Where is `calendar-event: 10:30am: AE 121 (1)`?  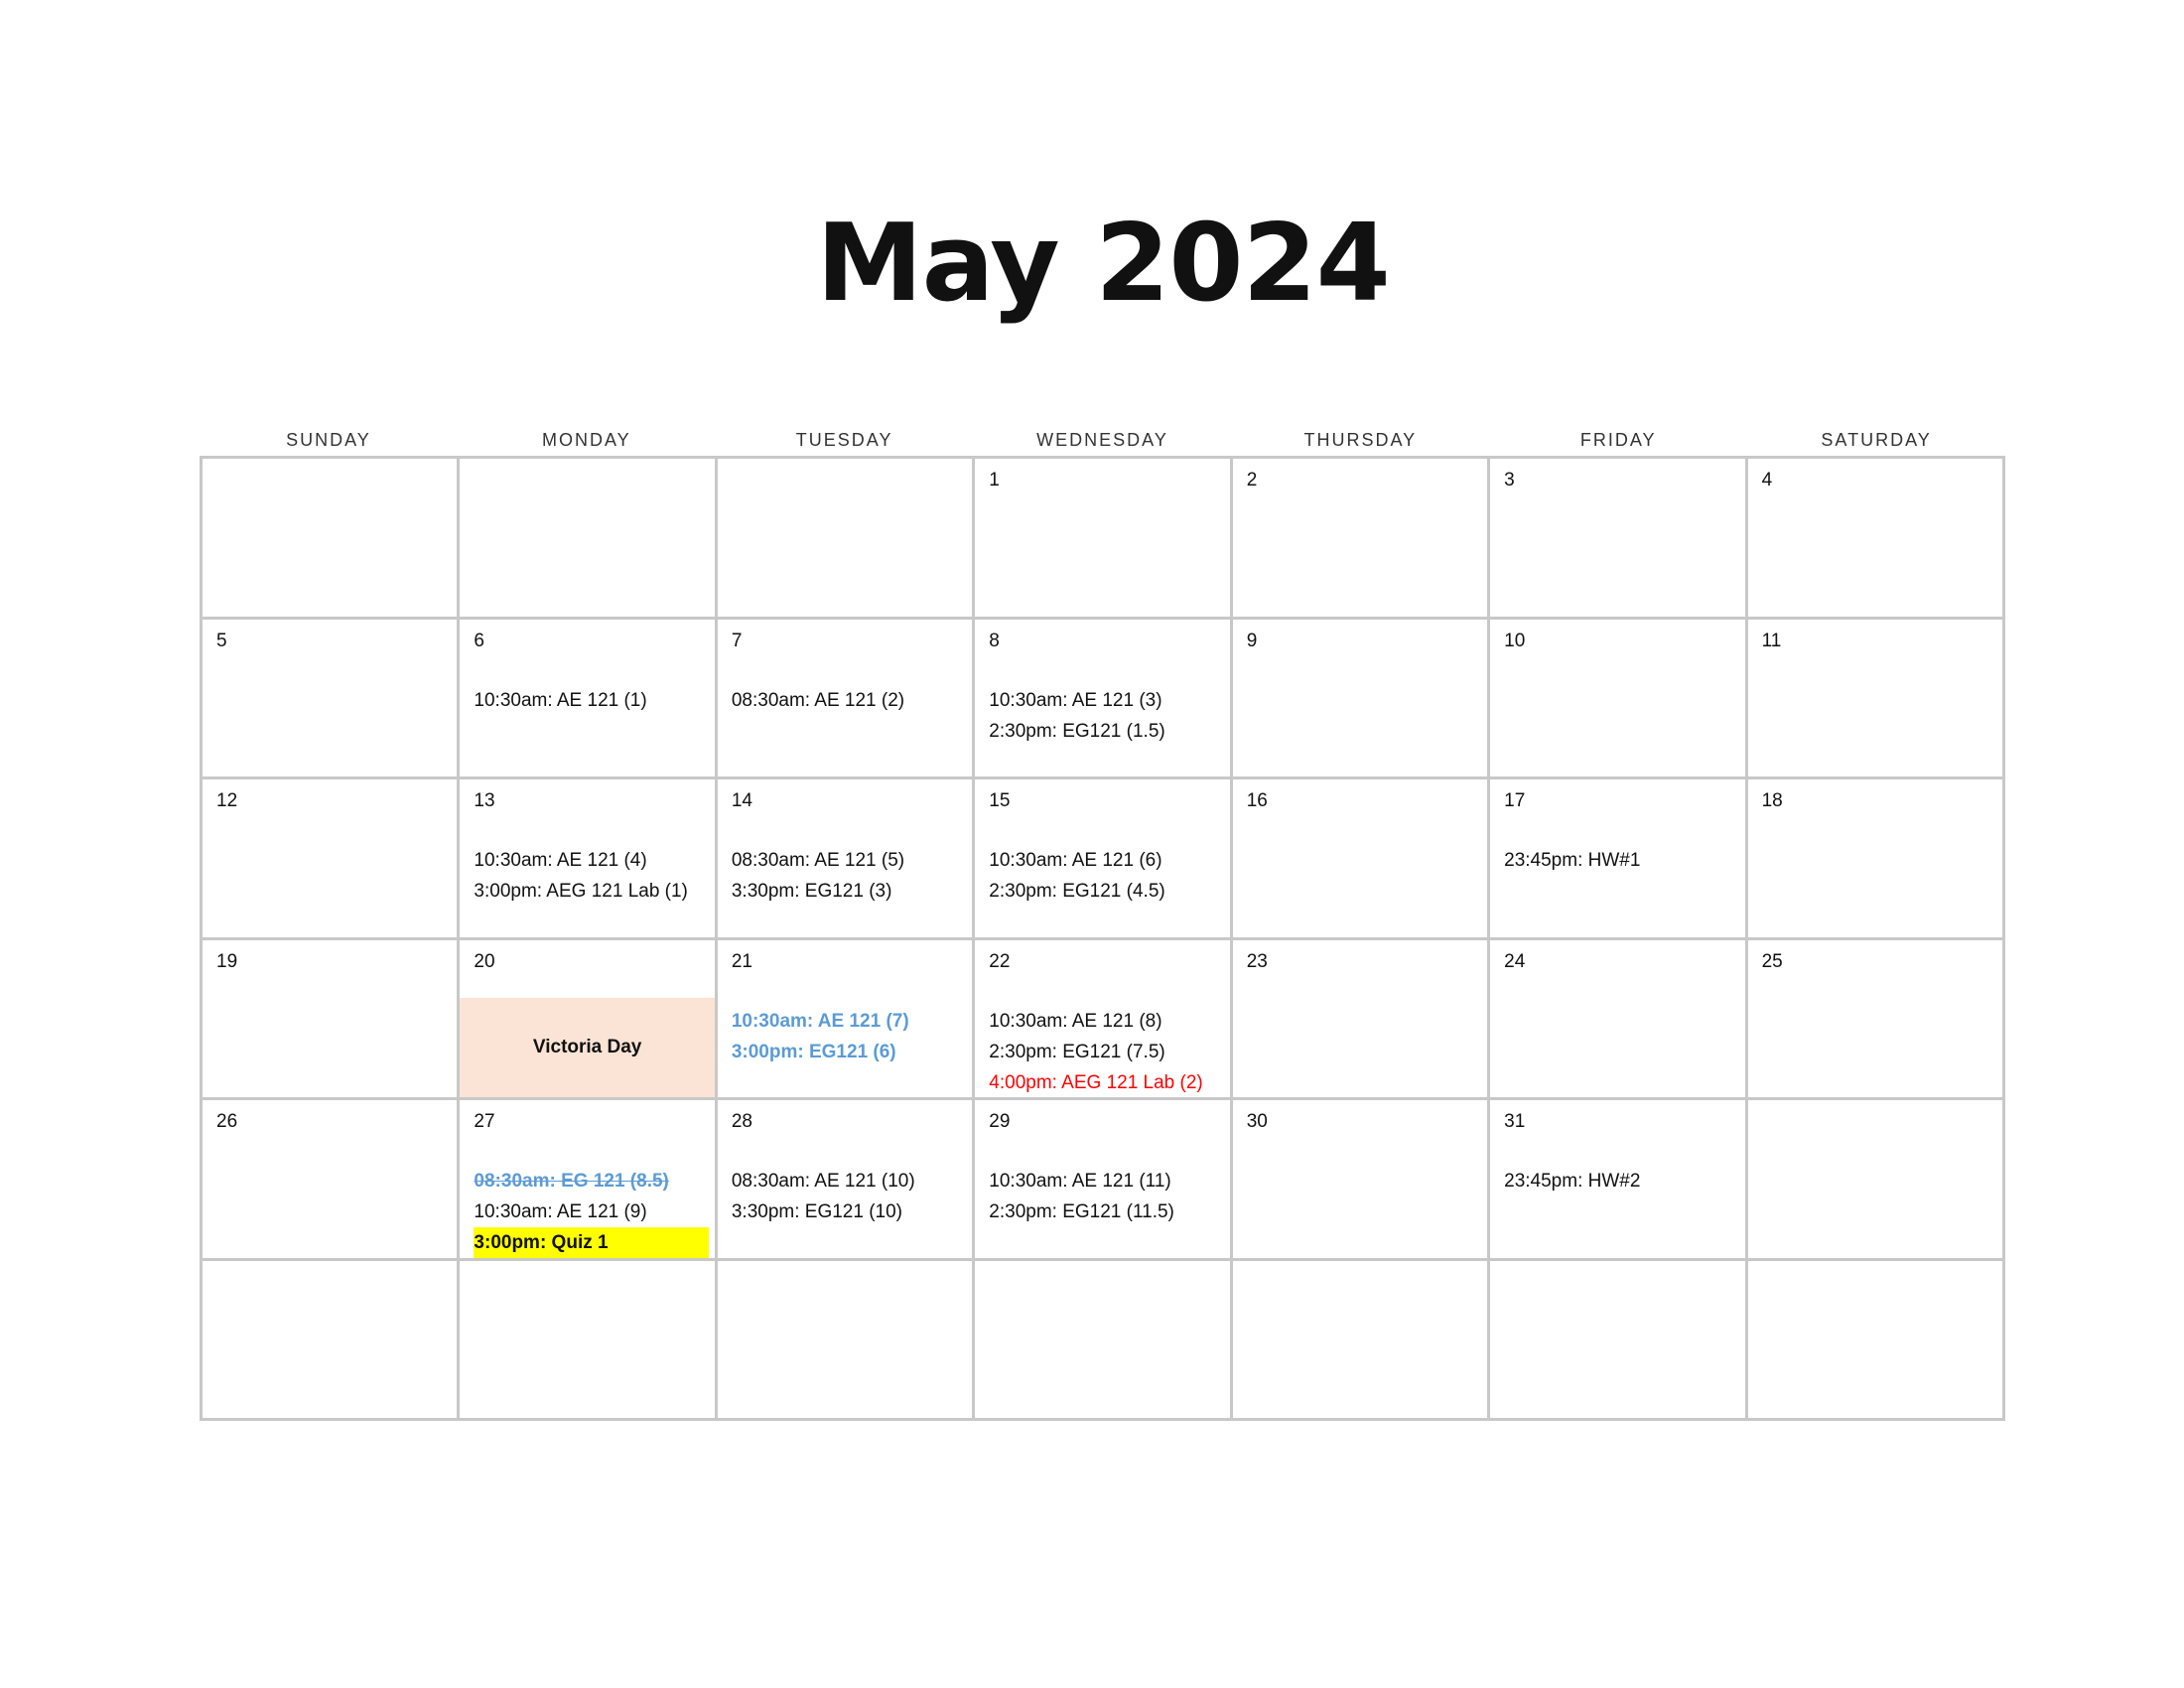 calendar-event: 10:30am: AE 121 (1) is located at coordinates (560, 700).